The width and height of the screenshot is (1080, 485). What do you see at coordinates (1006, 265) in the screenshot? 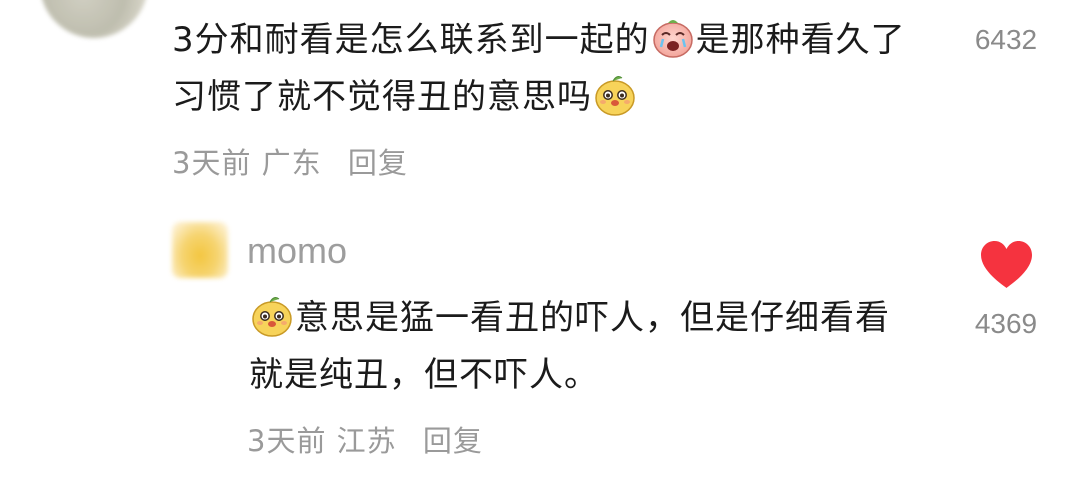
I see `heart-filled-icon` at bounding box center [1006, 265].